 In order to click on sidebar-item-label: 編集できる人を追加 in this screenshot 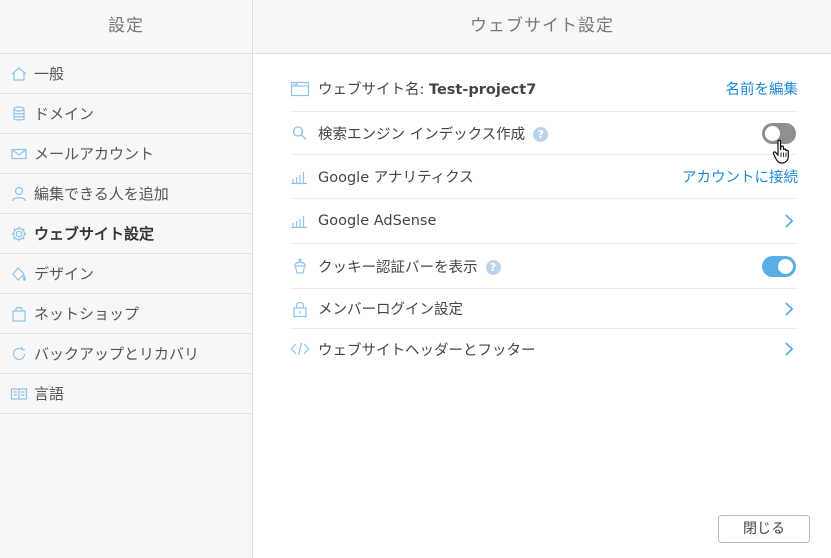, I will do `click(101, 194)`.